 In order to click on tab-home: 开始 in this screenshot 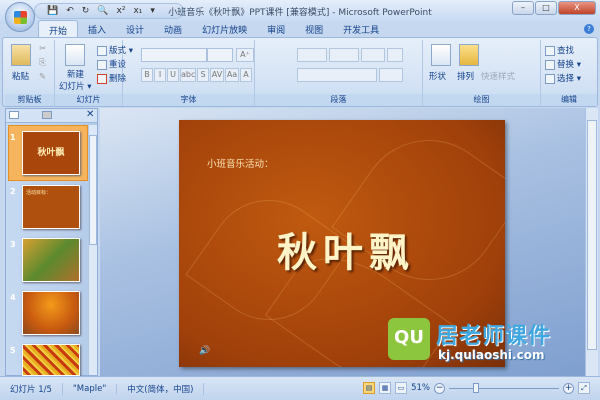, I will do `click(58, 28)`.